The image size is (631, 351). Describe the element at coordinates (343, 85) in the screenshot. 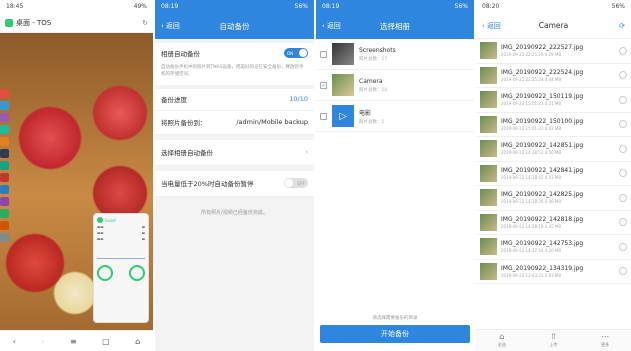

I see `album-thumbnail` at that location.